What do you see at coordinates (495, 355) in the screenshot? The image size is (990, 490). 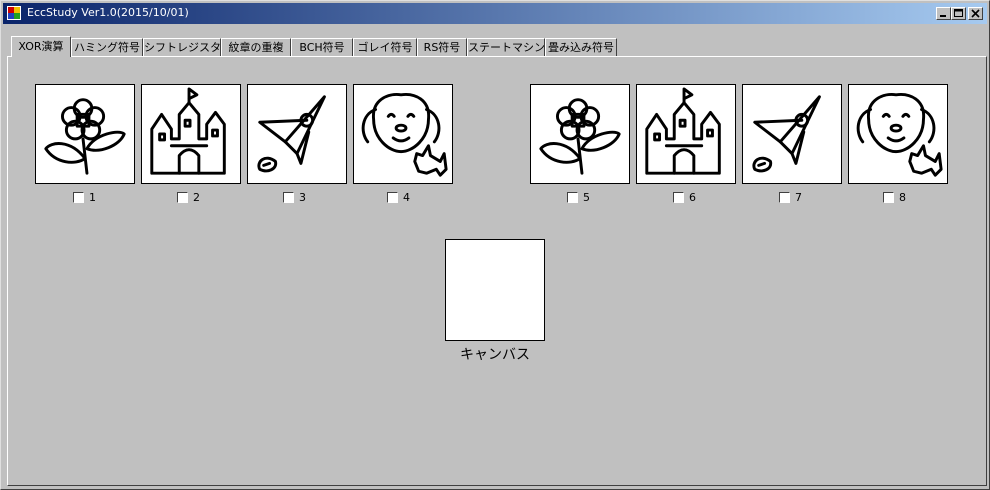 I see `canvas-label: キャンバス` at bounding box center [495, 355].